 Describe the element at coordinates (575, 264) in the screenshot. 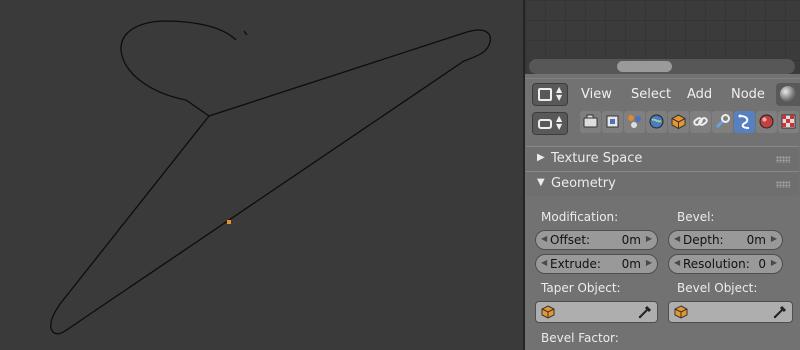

I see `field-label: Extrude:` at that location.